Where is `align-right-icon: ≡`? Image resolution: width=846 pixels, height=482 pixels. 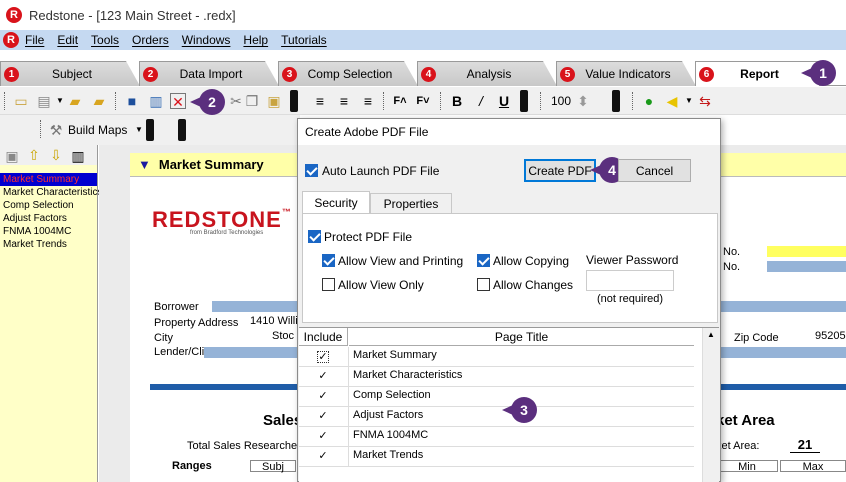 align-right-icon: ≡ is located at coordinates (368, 101).